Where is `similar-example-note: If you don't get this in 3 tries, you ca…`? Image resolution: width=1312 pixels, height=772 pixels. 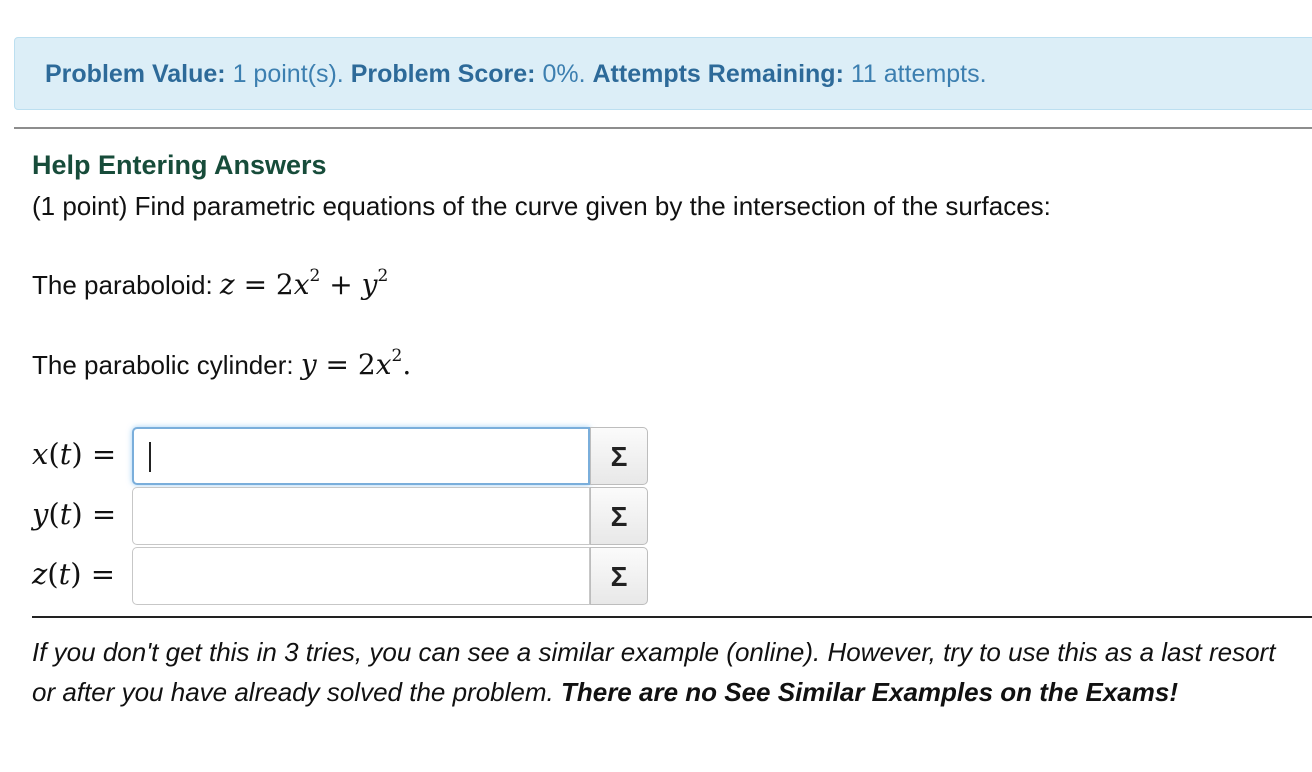 similar-example-note: If you don't get this in 3 tries, you ca… is located at coordinates (667, 672).